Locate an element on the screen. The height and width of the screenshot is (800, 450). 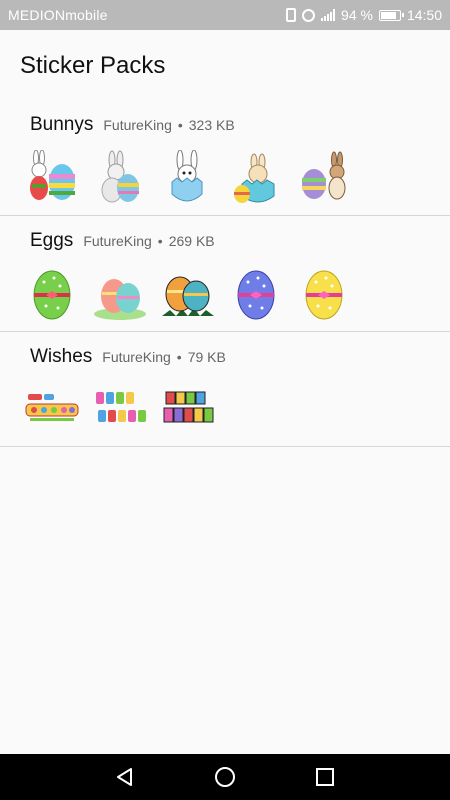
signal-icon is located at coordinates (328, 15).